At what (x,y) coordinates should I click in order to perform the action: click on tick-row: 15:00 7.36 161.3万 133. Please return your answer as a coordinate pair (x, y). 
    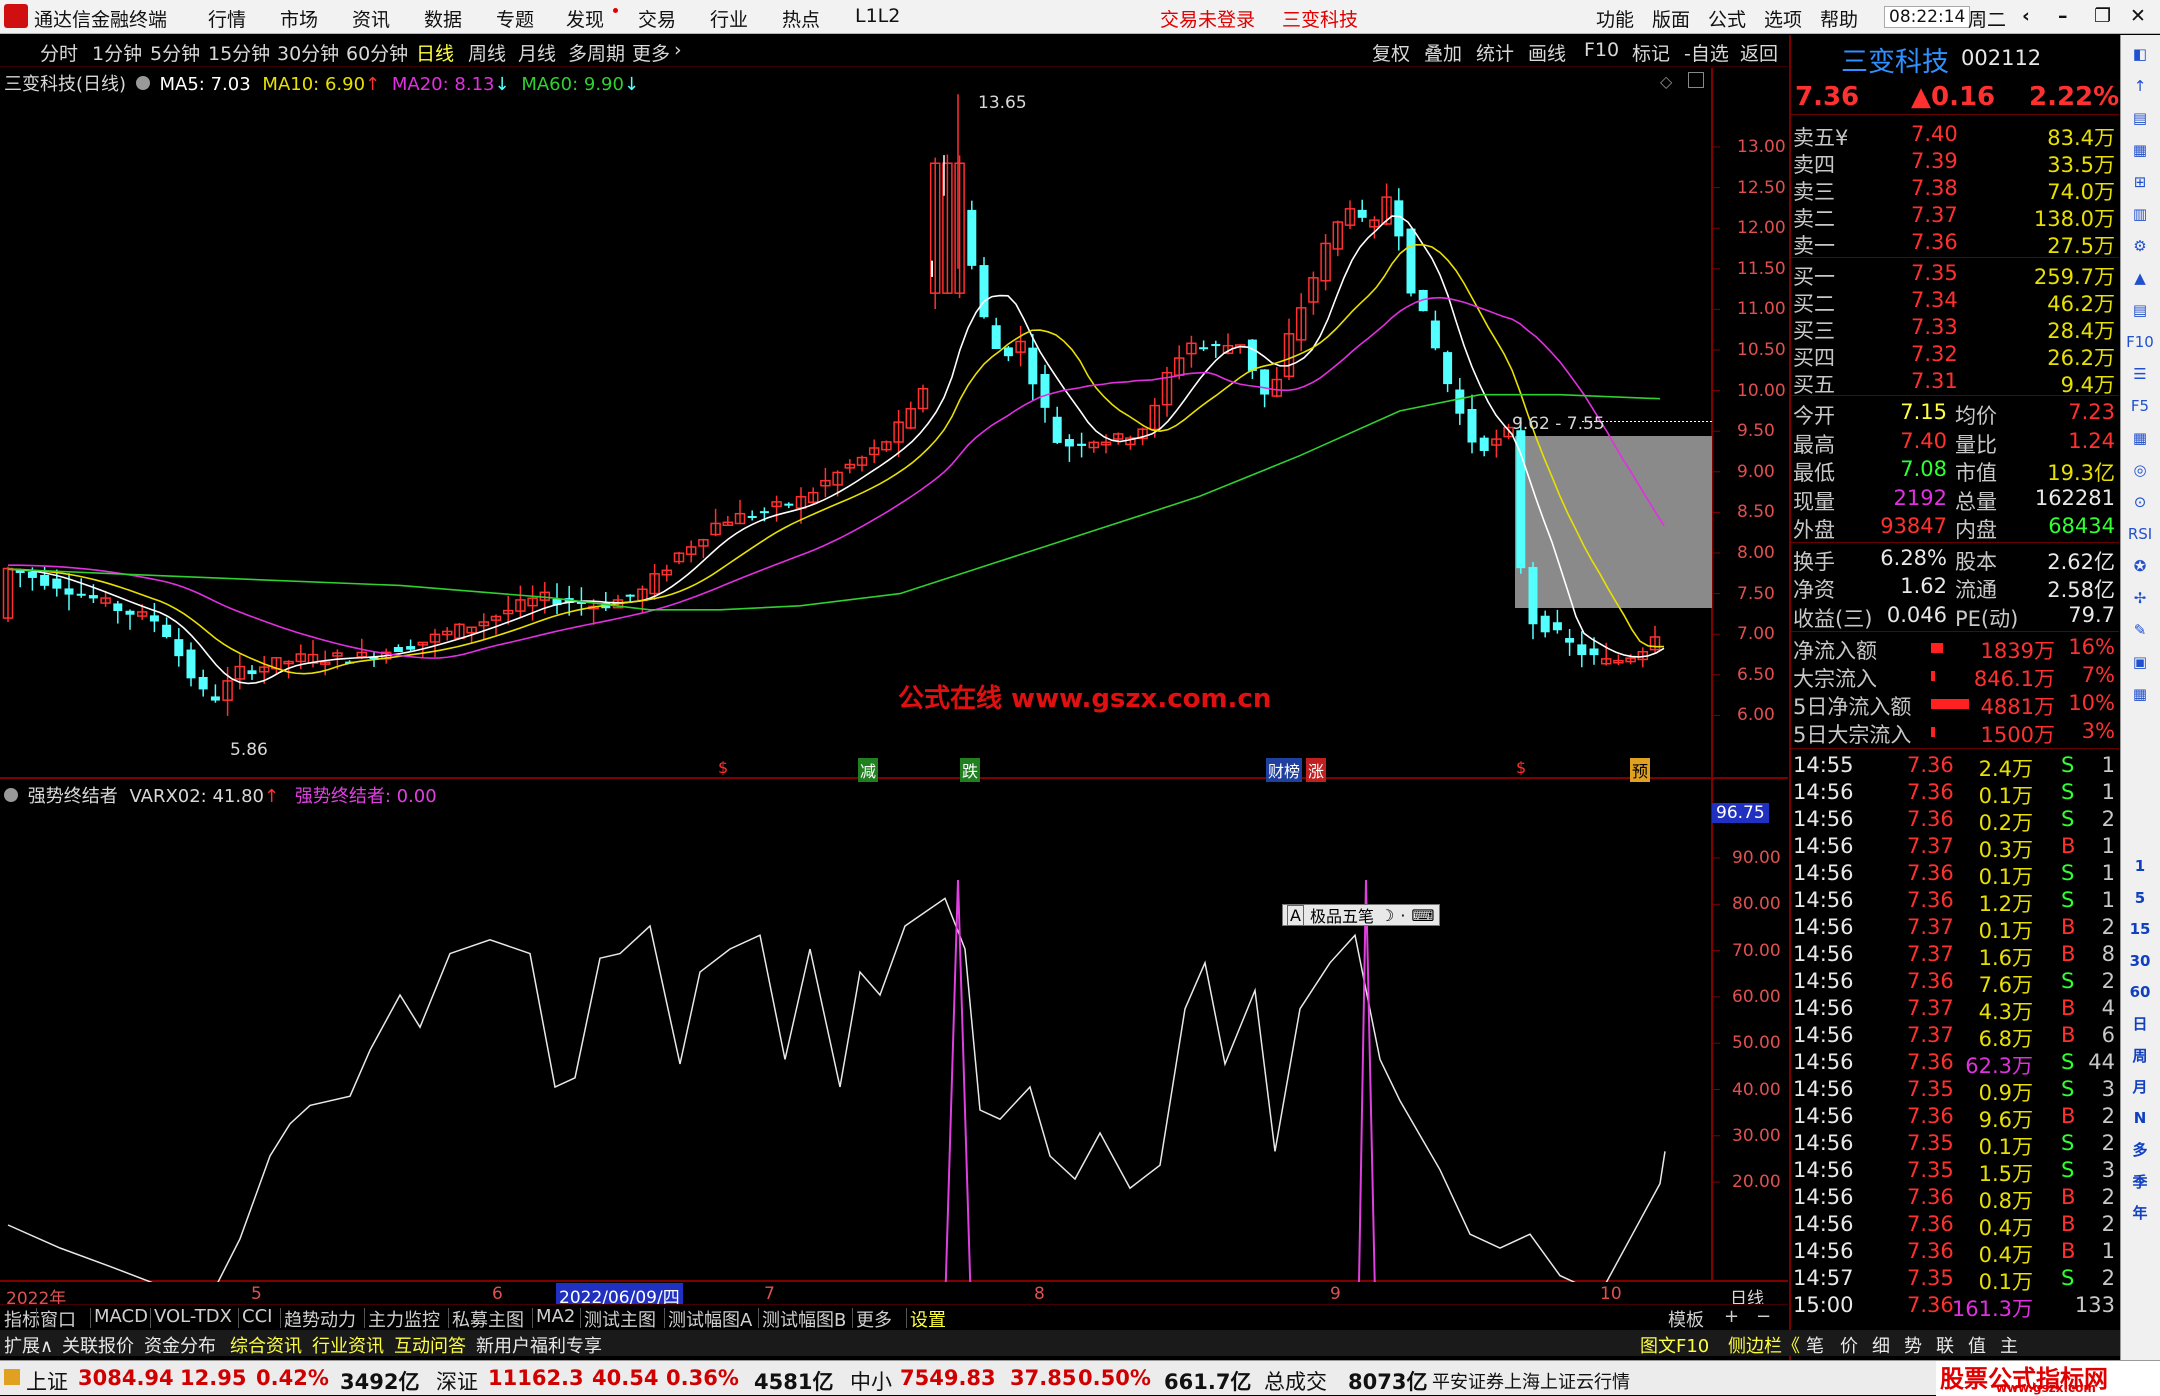
    Looking at the image, I should click on (1955, 1306).